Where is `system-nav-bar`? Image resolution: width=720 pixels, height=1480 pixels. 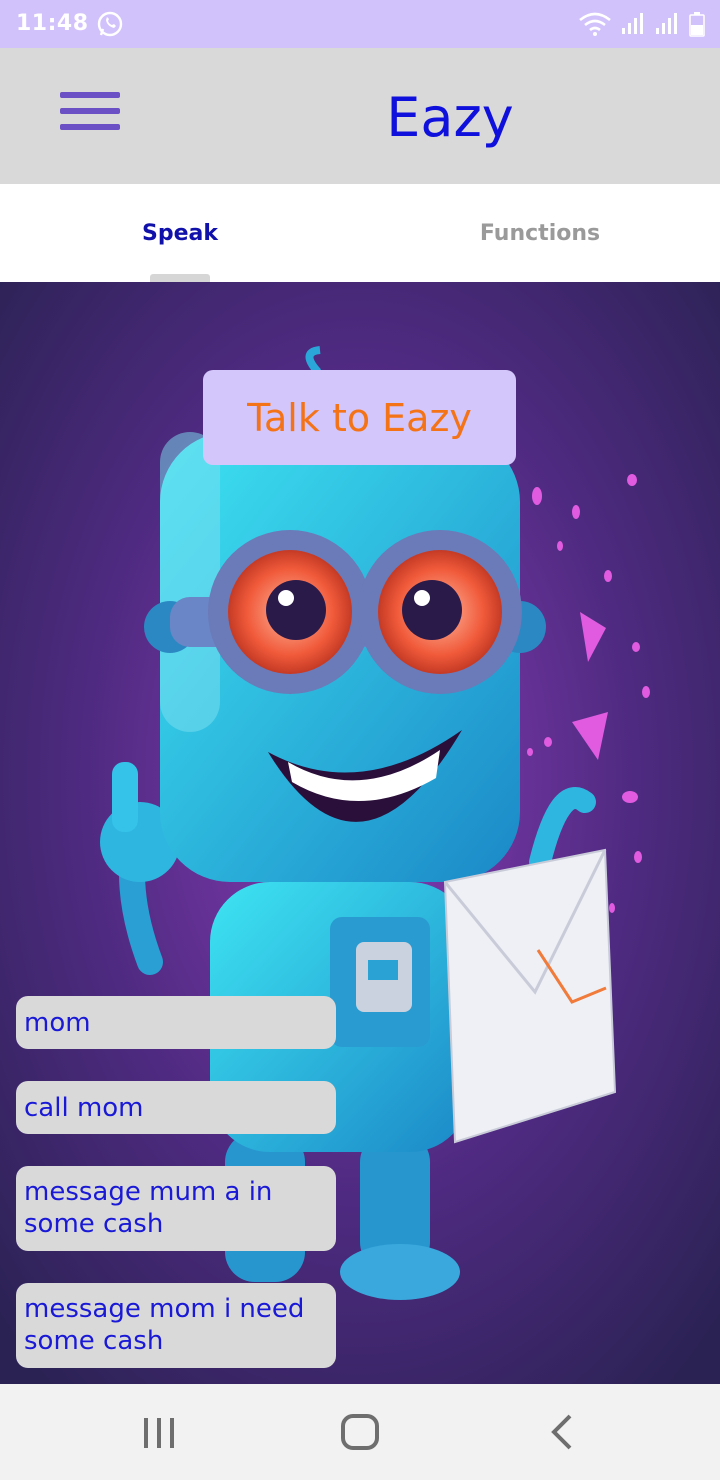 system-nav-bar is located at coordinates (360, 1432).